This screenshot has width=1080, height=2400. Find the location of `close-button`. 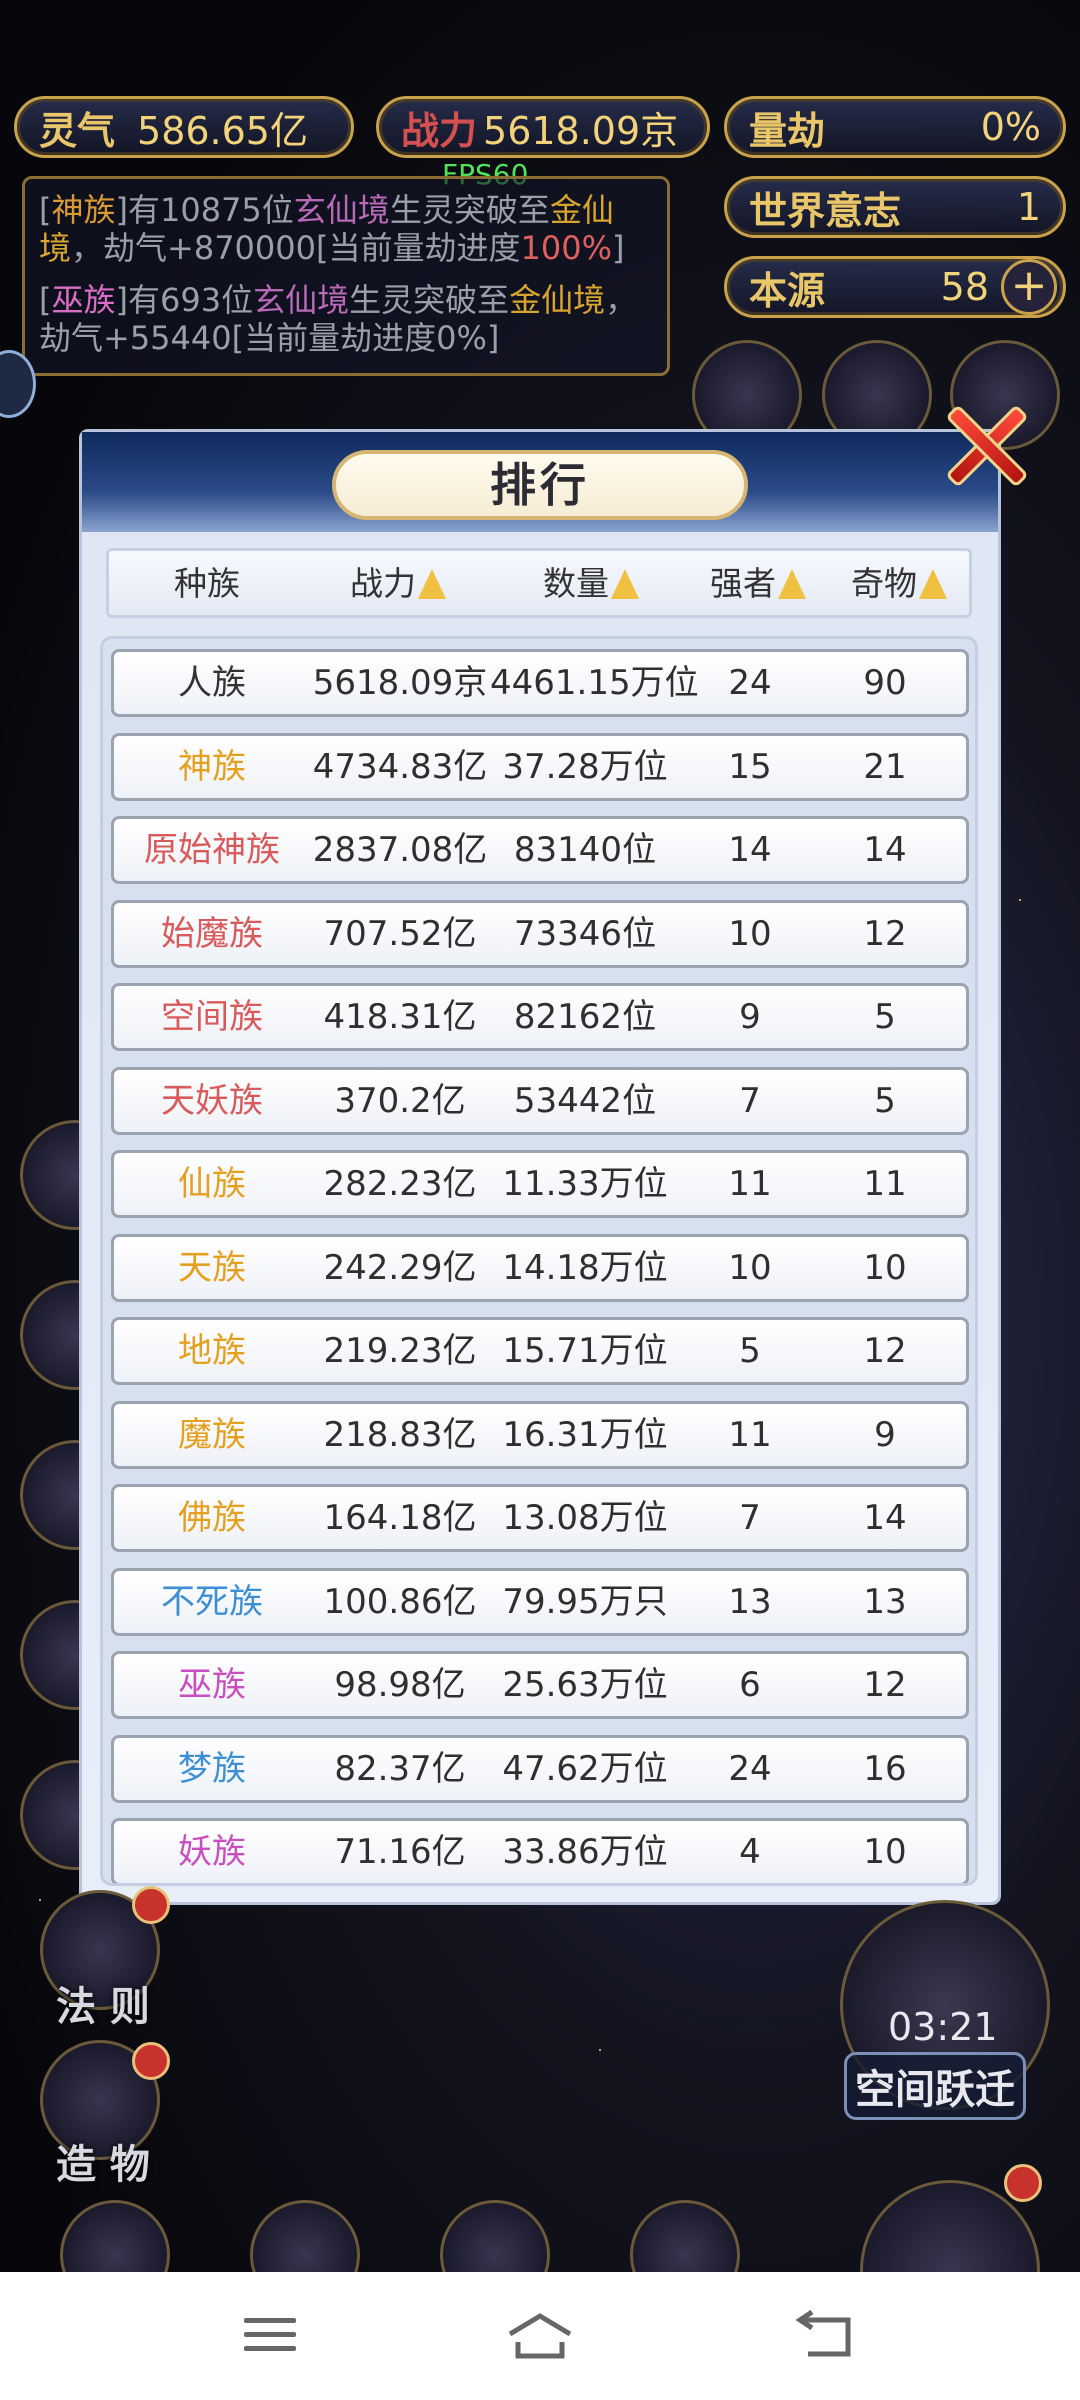

close-button is located at coordinates (986, 442).